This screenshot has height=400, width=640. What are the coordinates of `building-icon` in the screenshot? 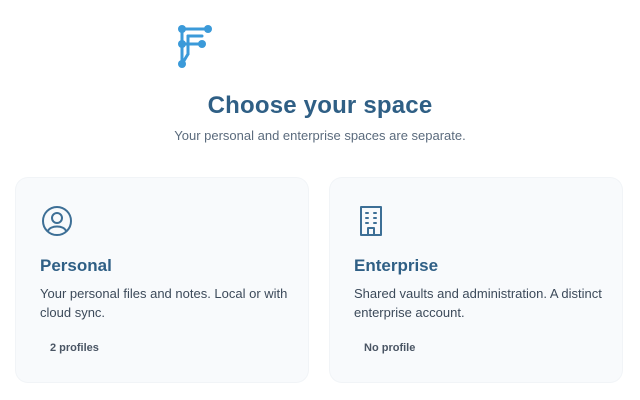 It's located at (371, 221).